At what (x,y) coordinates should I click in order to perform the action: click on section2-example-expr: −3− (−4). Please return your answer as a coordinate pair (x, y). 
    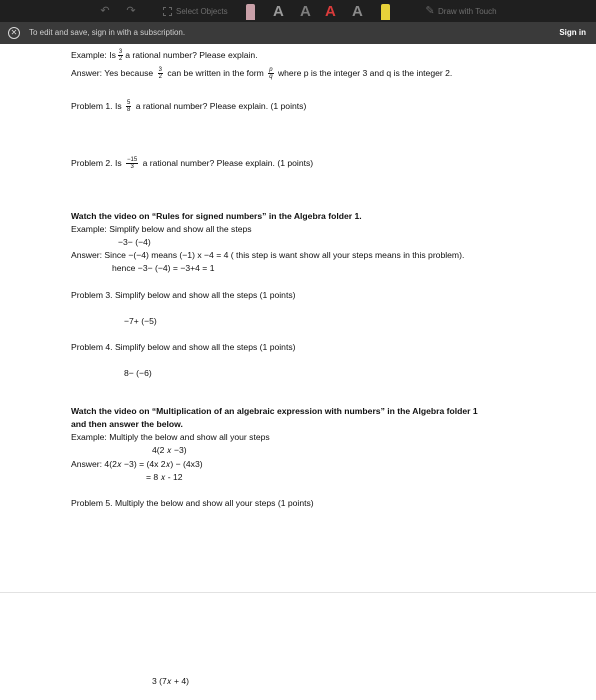
    Looking at the image, I should click on (134, 242).